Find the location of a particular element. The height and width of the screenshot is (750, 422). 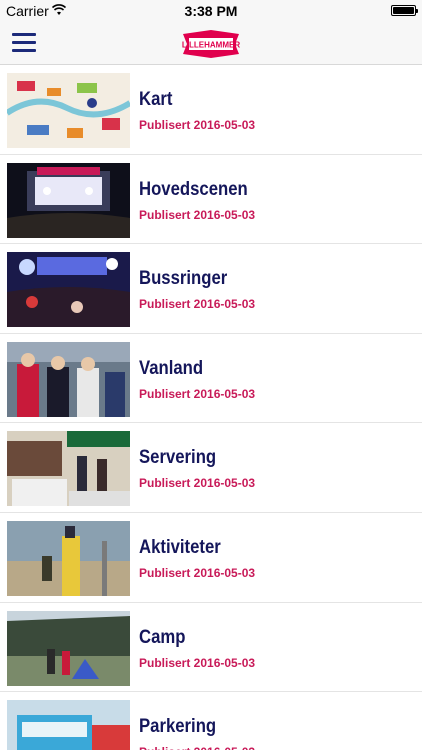

list-item-servering: Servering Publisert 2016-05-03 is located at coordinates (211, 468).